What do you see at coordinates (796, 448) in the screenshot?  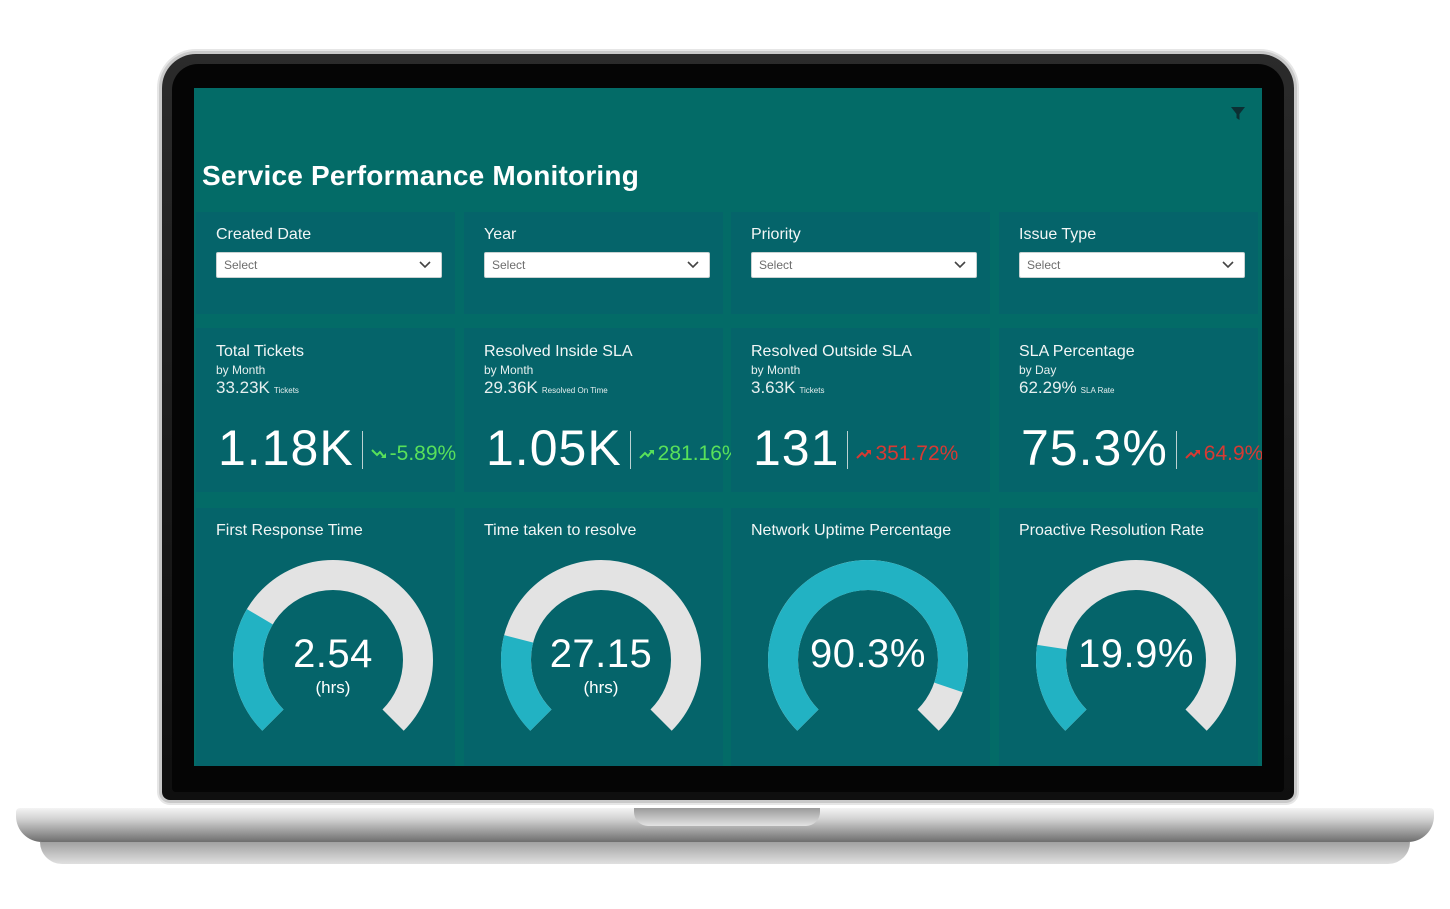 I see `kpi-value: 131` at bounding box center [796, 448].